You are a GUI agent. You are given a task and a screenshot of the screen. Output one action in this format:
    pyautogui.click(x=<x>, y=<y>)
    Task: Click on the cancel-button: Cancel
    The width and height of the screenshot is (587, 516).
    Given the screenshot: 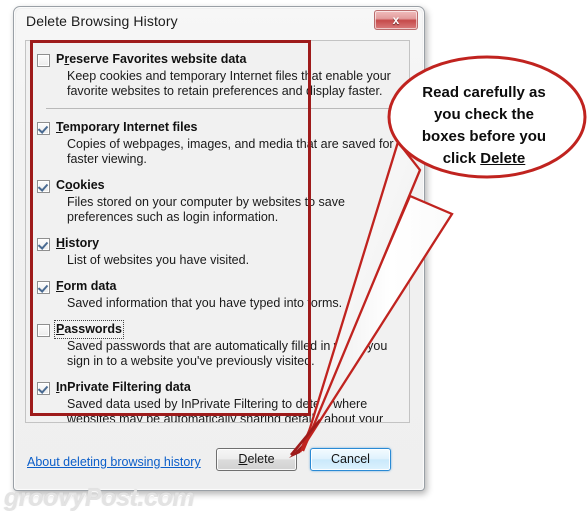 What is the action you would take?
    pyautogui.click(x=350, y=459)
    